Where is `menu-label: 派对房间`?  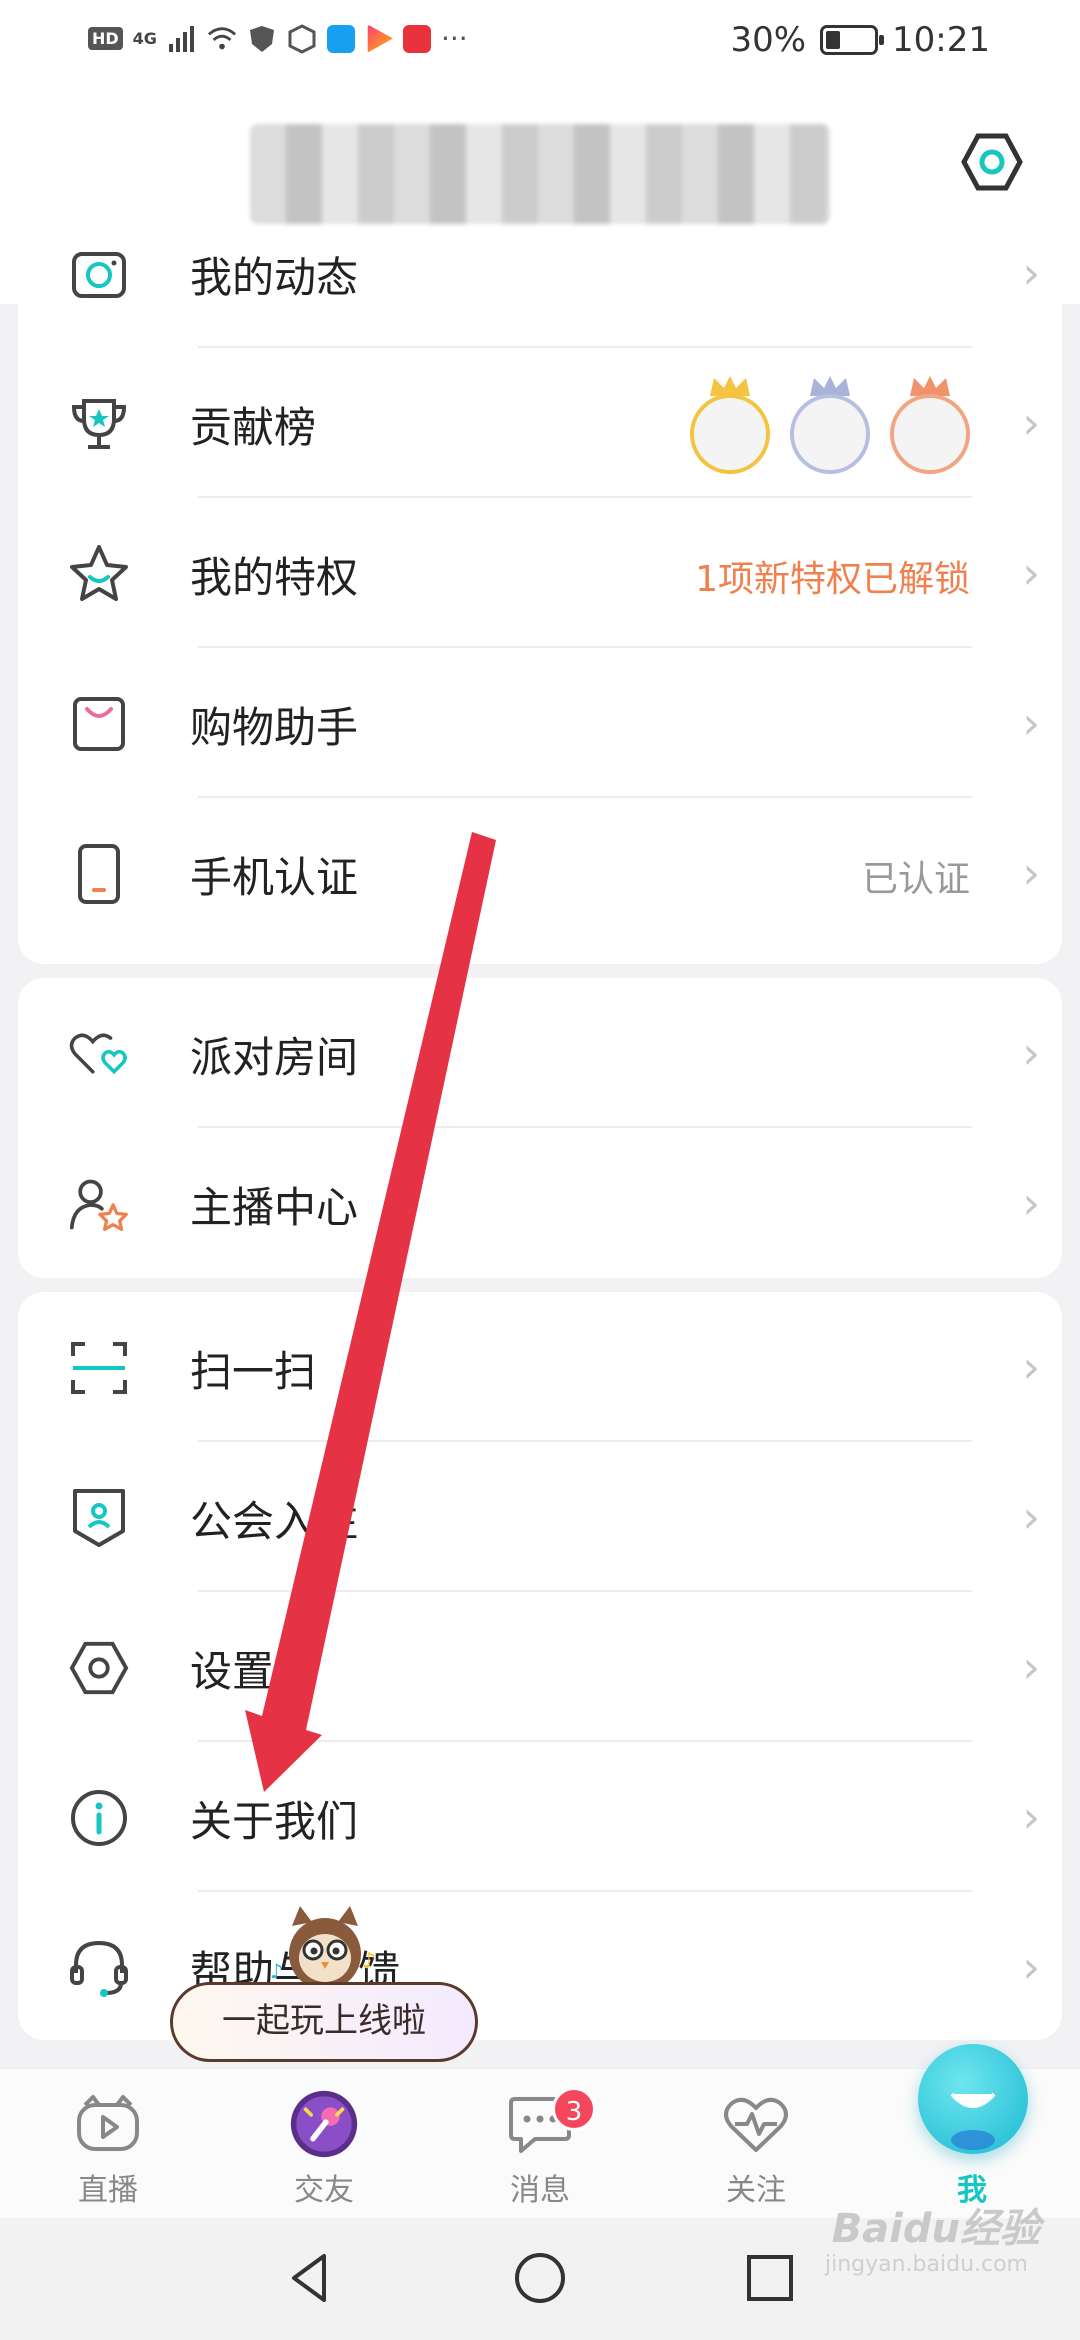
menu-label: 派对房间 is located at coordinates (274, 1057).